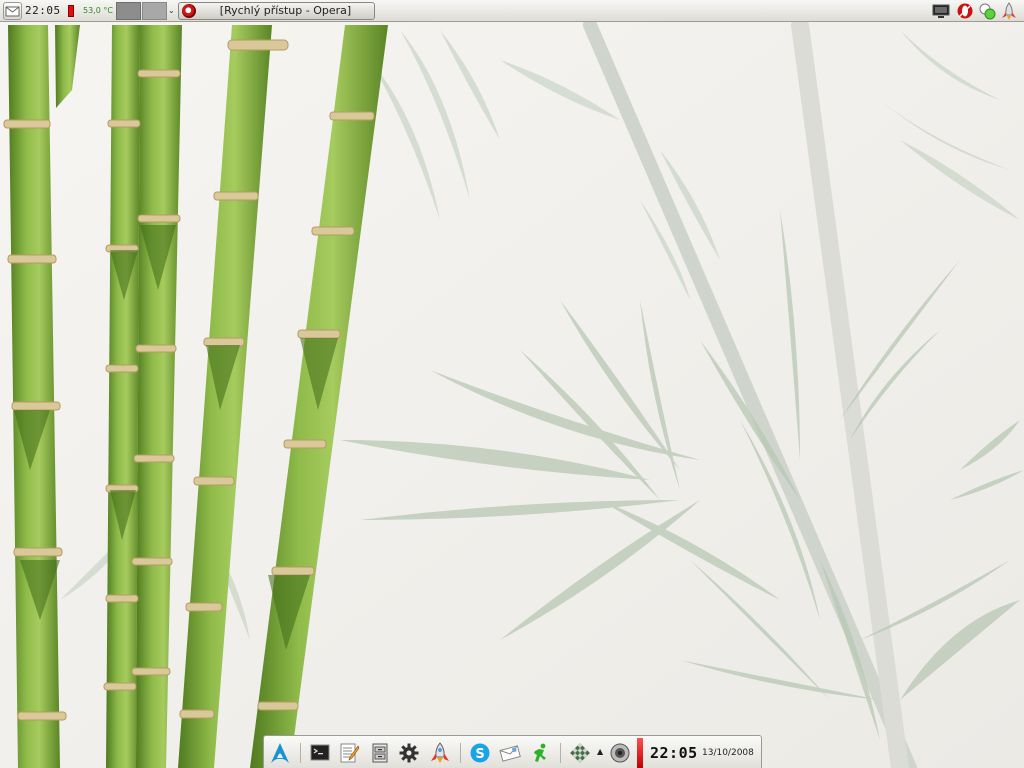 The height and width of the screenshot is (768, 1024). What do you see at coordinates (674, 753) in the screenshot?
I see `dock-clock: 22:05` at bounding box center [674, 753].